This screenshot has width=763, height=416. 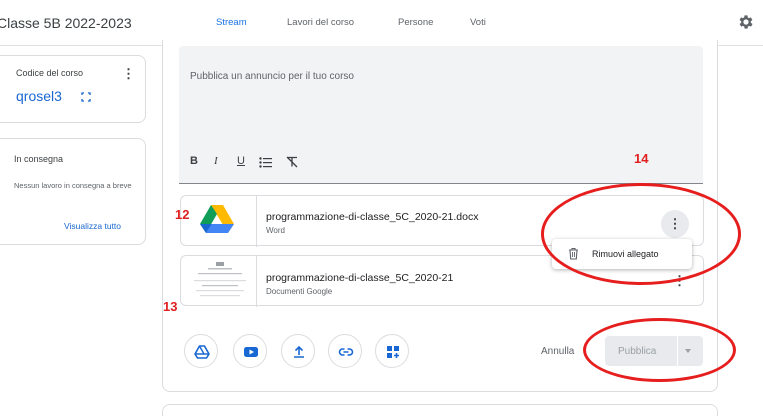 What do you see at coordinates (50, 73) in the screenshot?
I see `course-code-label: Codice del corso` at bounding box center [50, 73].